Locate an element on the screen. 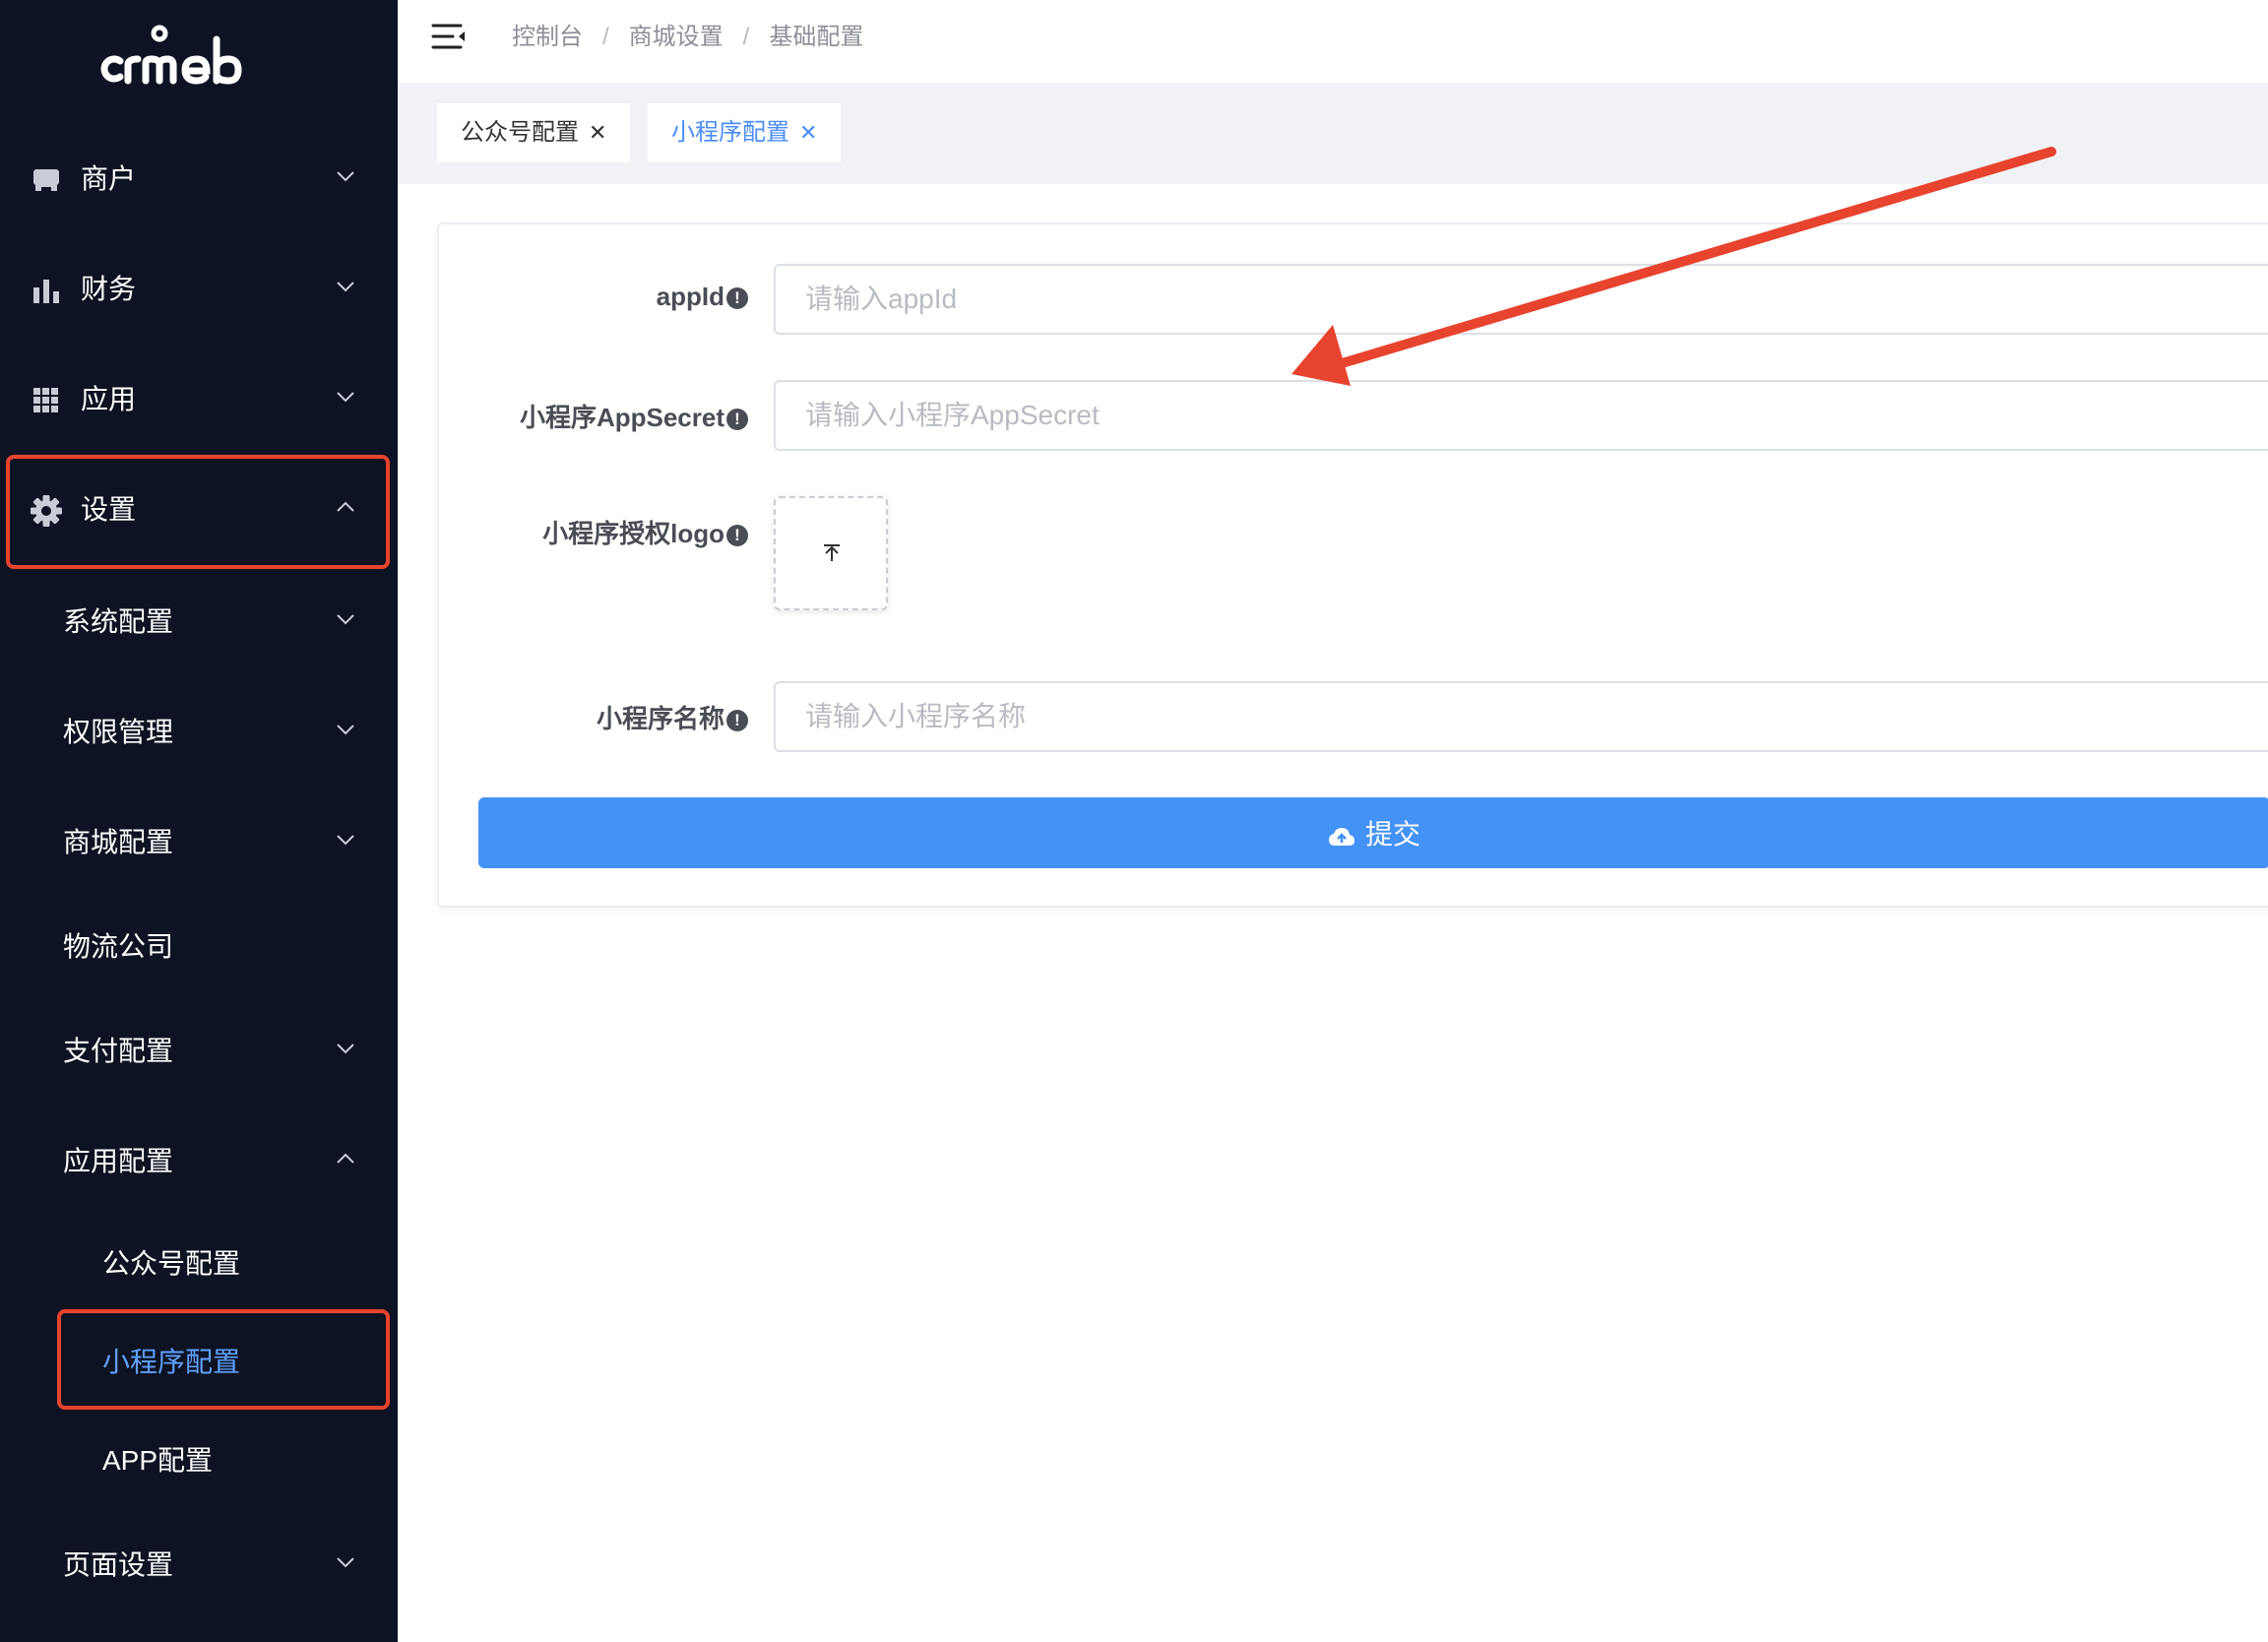 The width and height of the screenshot is (2268, 1642). sidebar-item-settings: 设置 is located at coordinates (199, 510).